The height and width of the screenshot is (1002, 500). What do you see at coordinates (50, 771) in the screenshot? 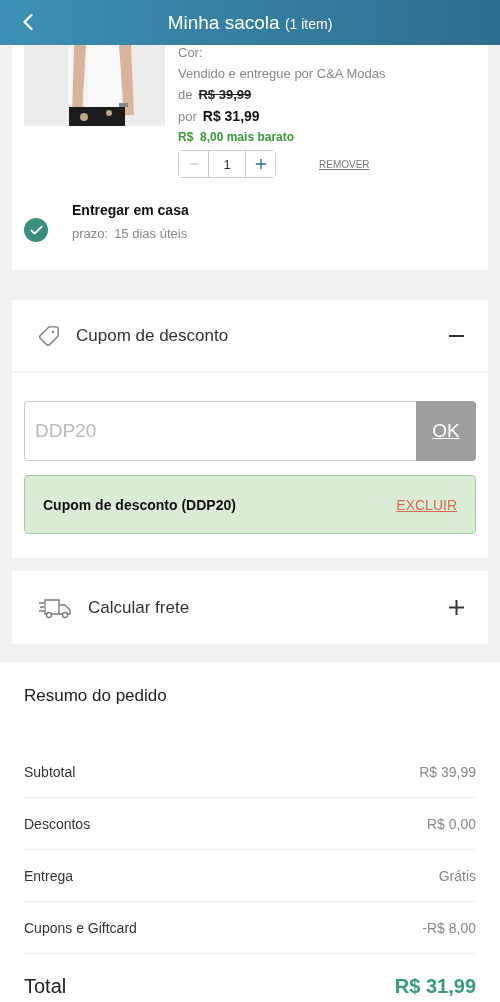
I see `summary-label: Subtotal` at bounding box center [50, 771].